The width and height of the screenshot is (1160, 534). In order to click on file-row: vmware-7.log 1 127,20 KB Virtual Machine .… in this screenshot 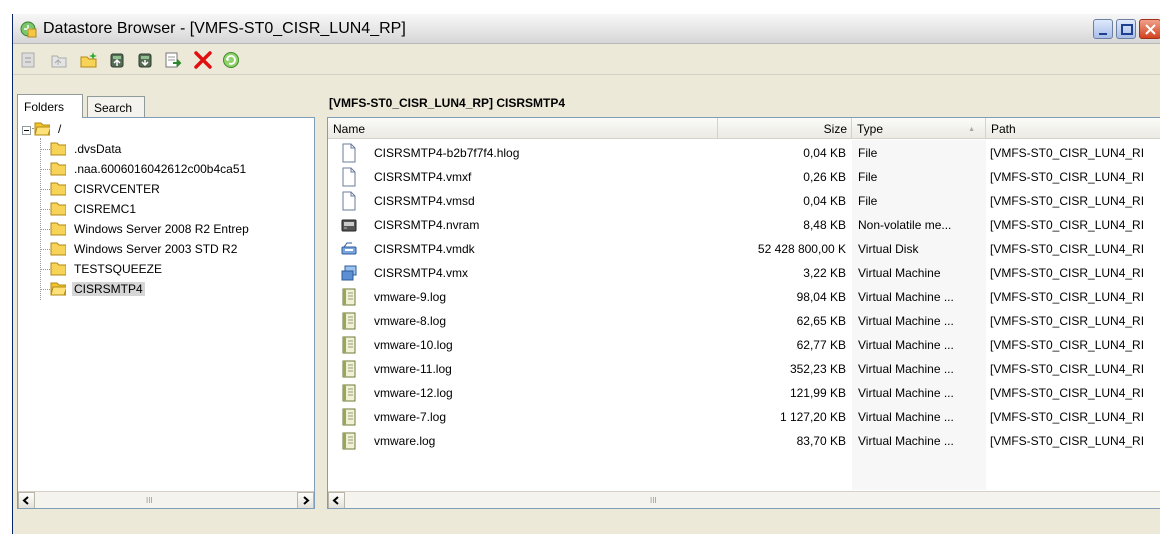, I will do `click(744, 417)`.